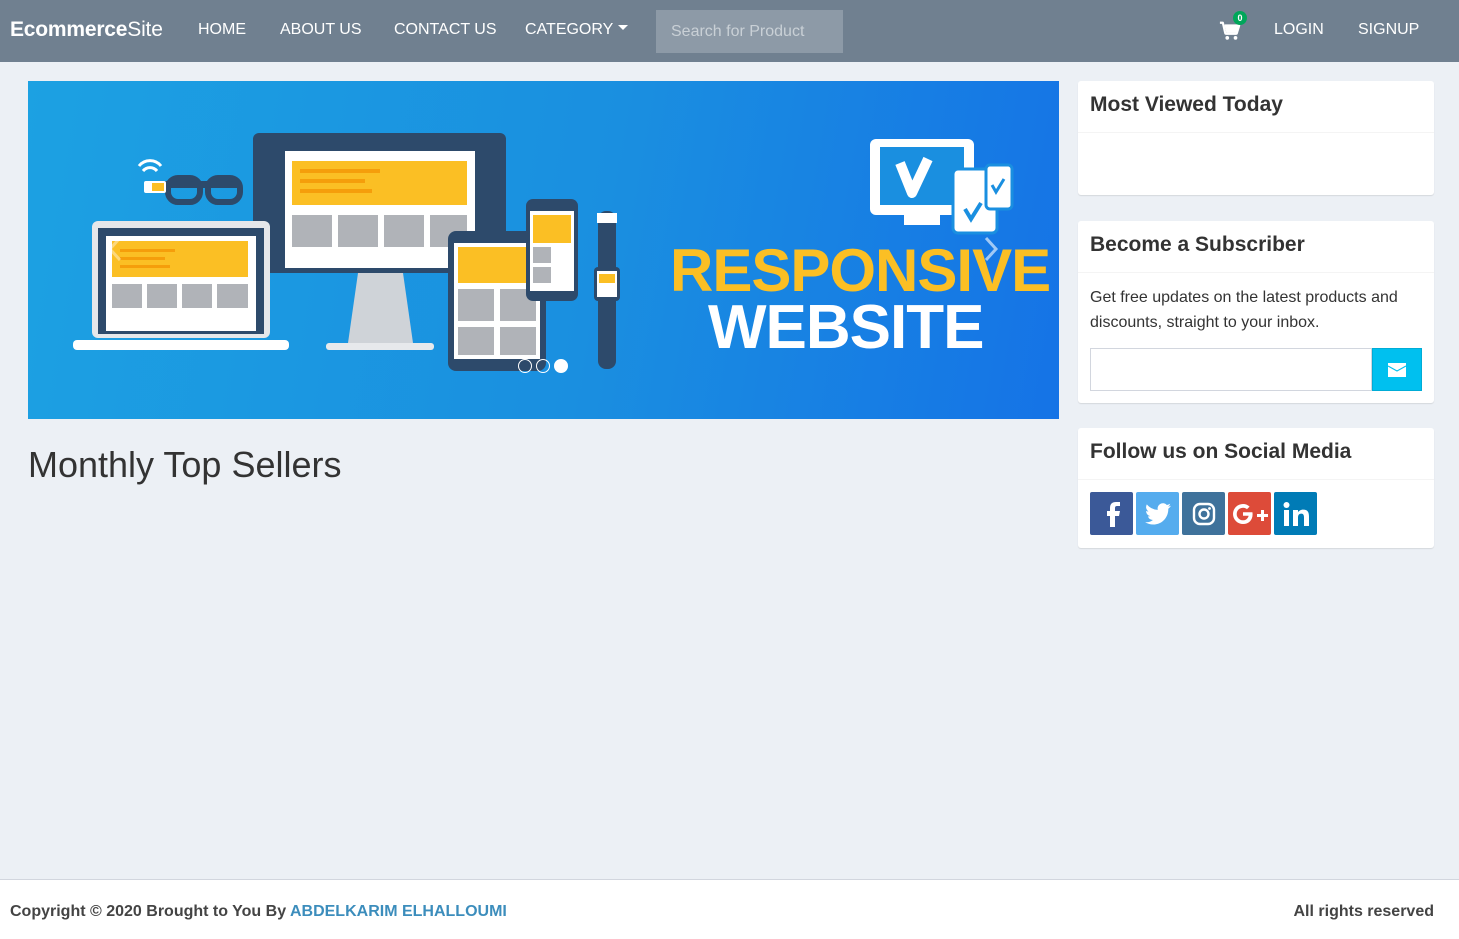 Image resolution: width=1459 pixels, height=939 pixels. I want to click on chevron-left-icon, so click(116, 249).